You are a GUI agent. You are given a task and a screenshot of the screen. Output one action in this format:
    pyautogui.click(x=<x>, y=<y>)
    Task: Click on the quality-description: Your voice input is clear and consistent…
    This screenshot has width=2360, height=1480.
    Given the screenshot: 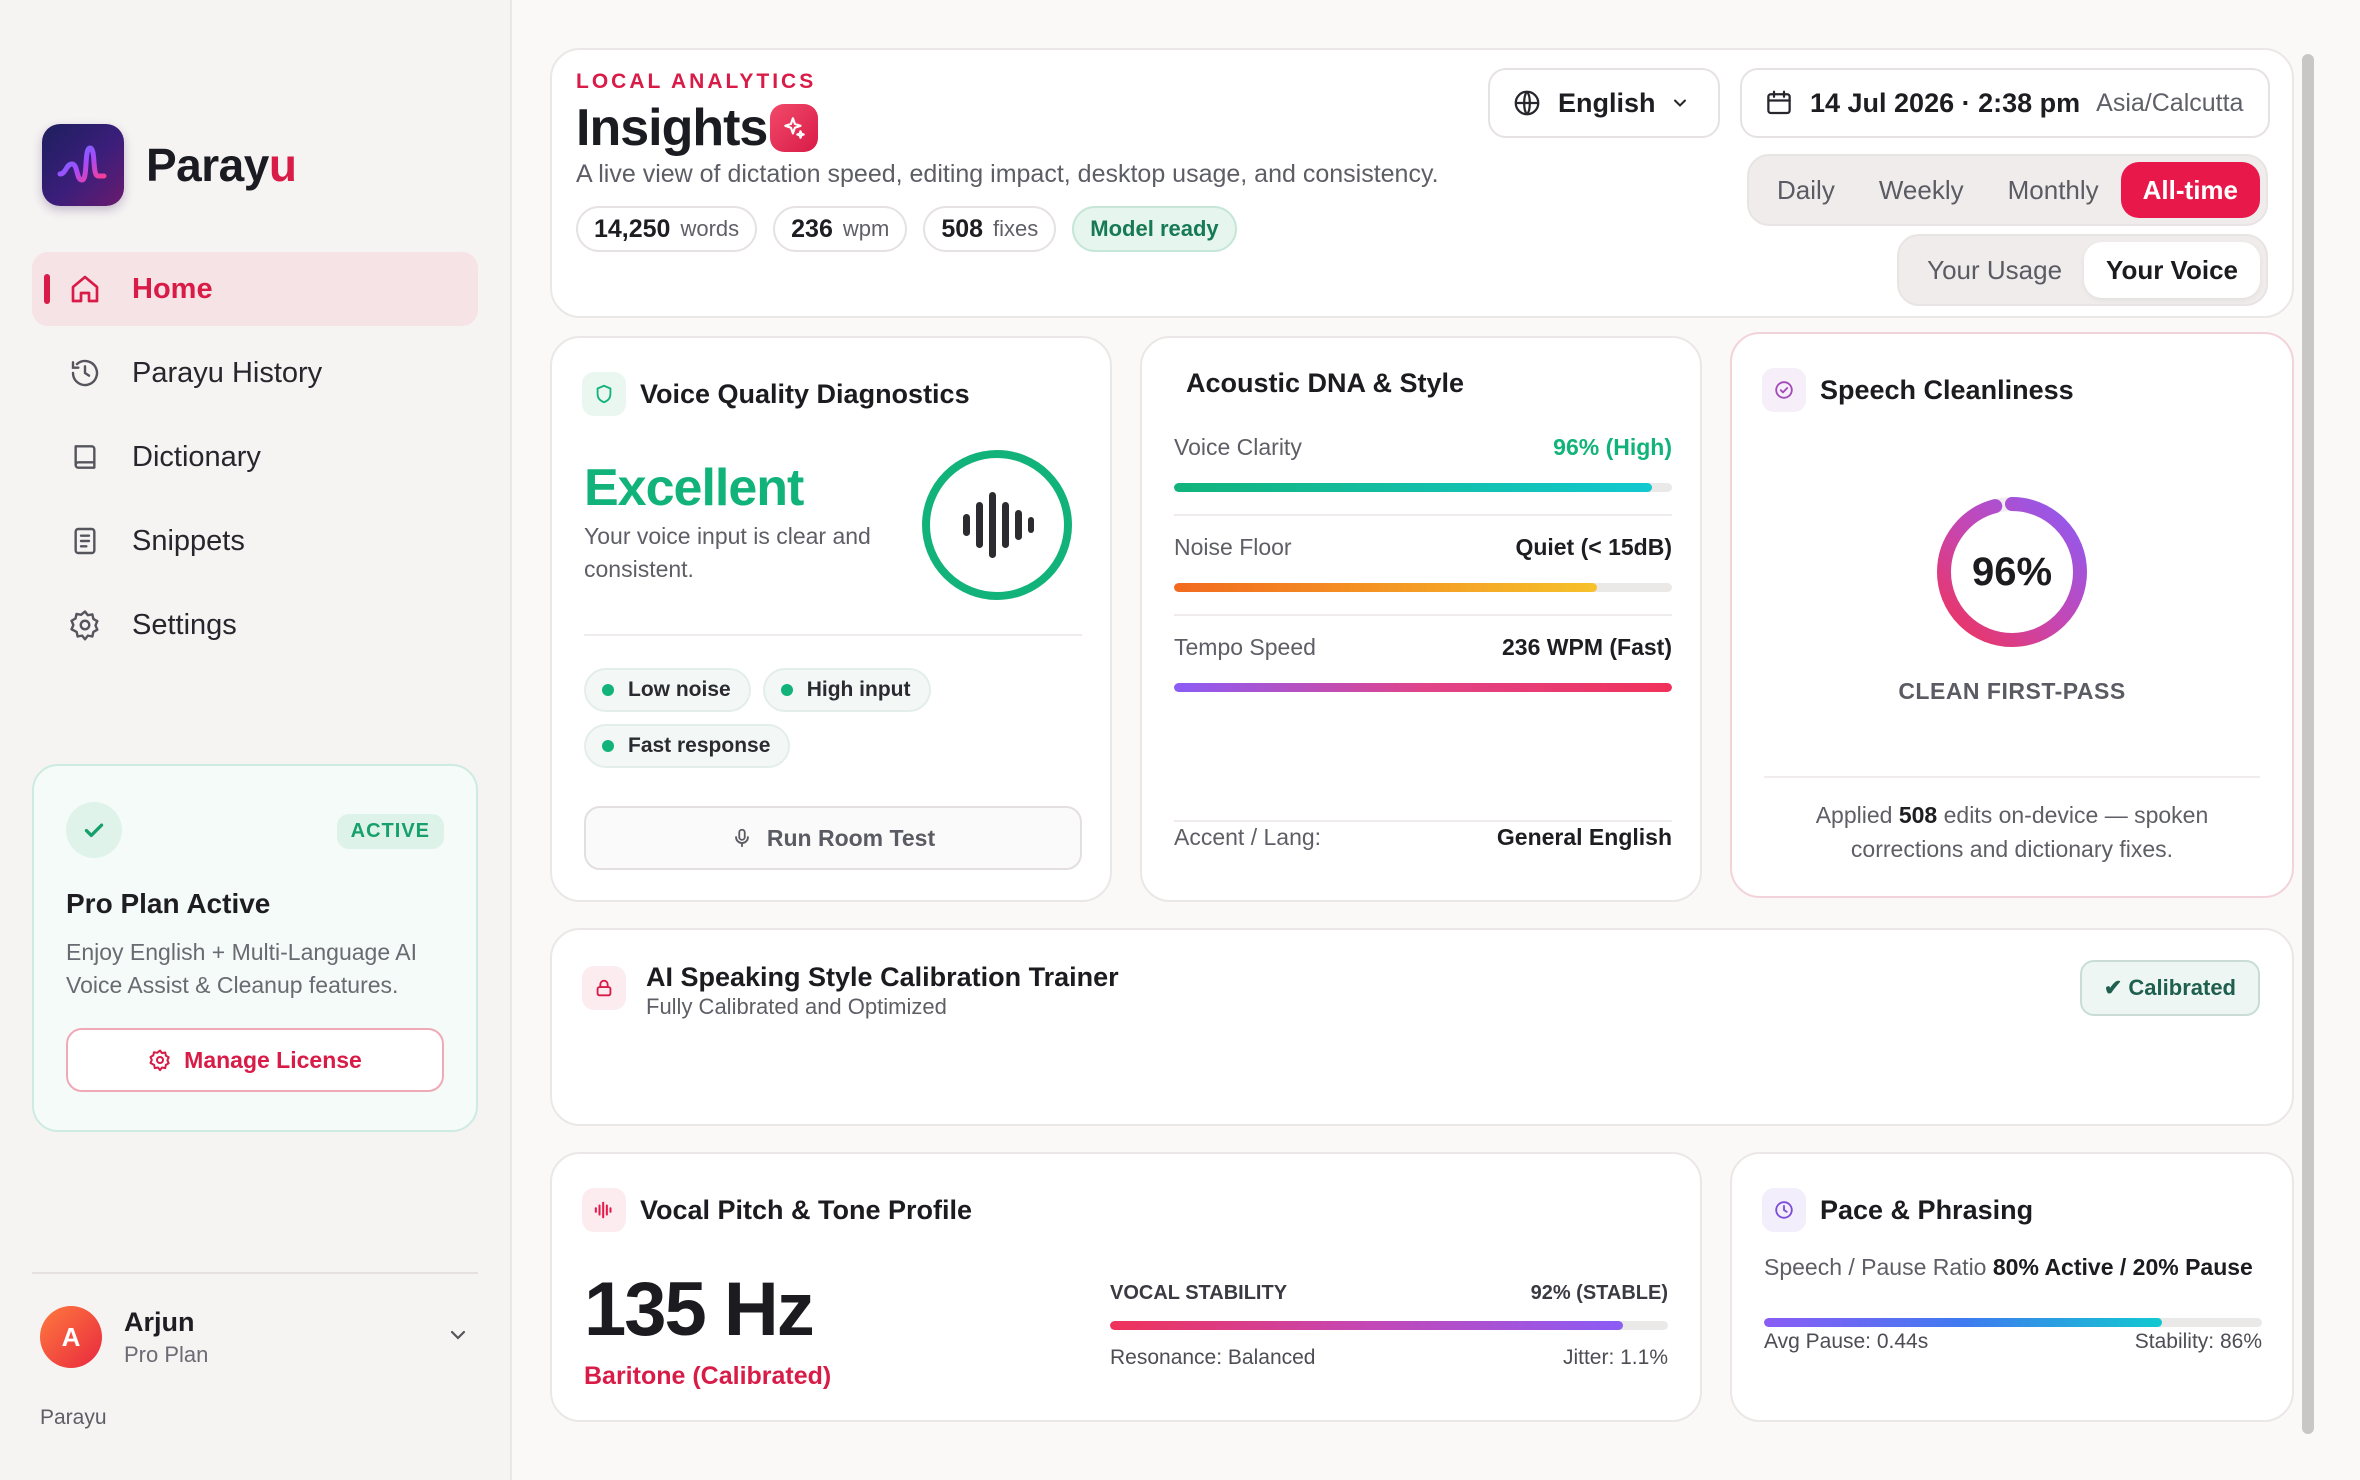 What is the action you would take?
    pyautogui.click(x=727, y=552)
    